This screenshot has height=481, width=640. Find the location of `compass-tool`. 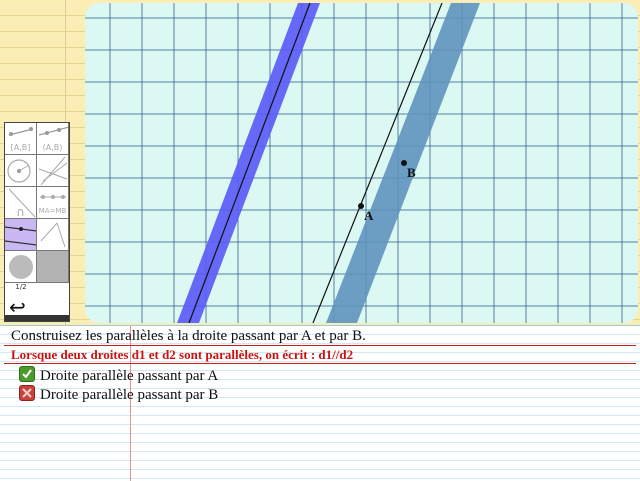

compass-tool is located at coordinates (53, 235).